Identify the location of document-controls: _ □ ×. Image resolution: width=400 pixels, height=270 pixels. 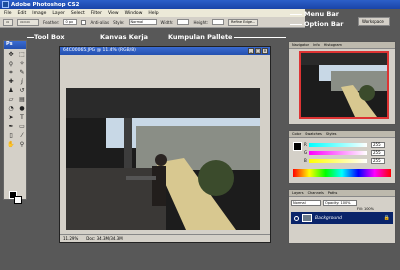
(258, 51).